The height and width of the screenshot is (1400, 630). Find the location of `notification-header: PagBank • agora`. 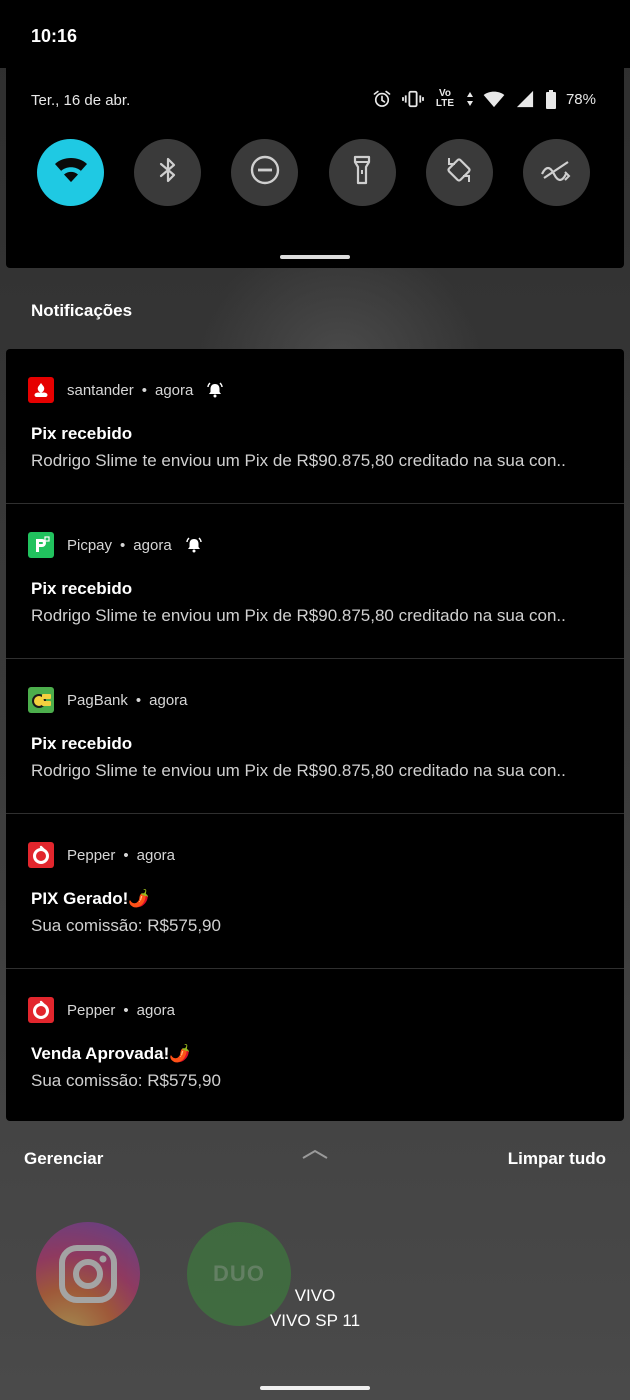

notification-header: PagBank • agora is located at coordinates (108, 700).